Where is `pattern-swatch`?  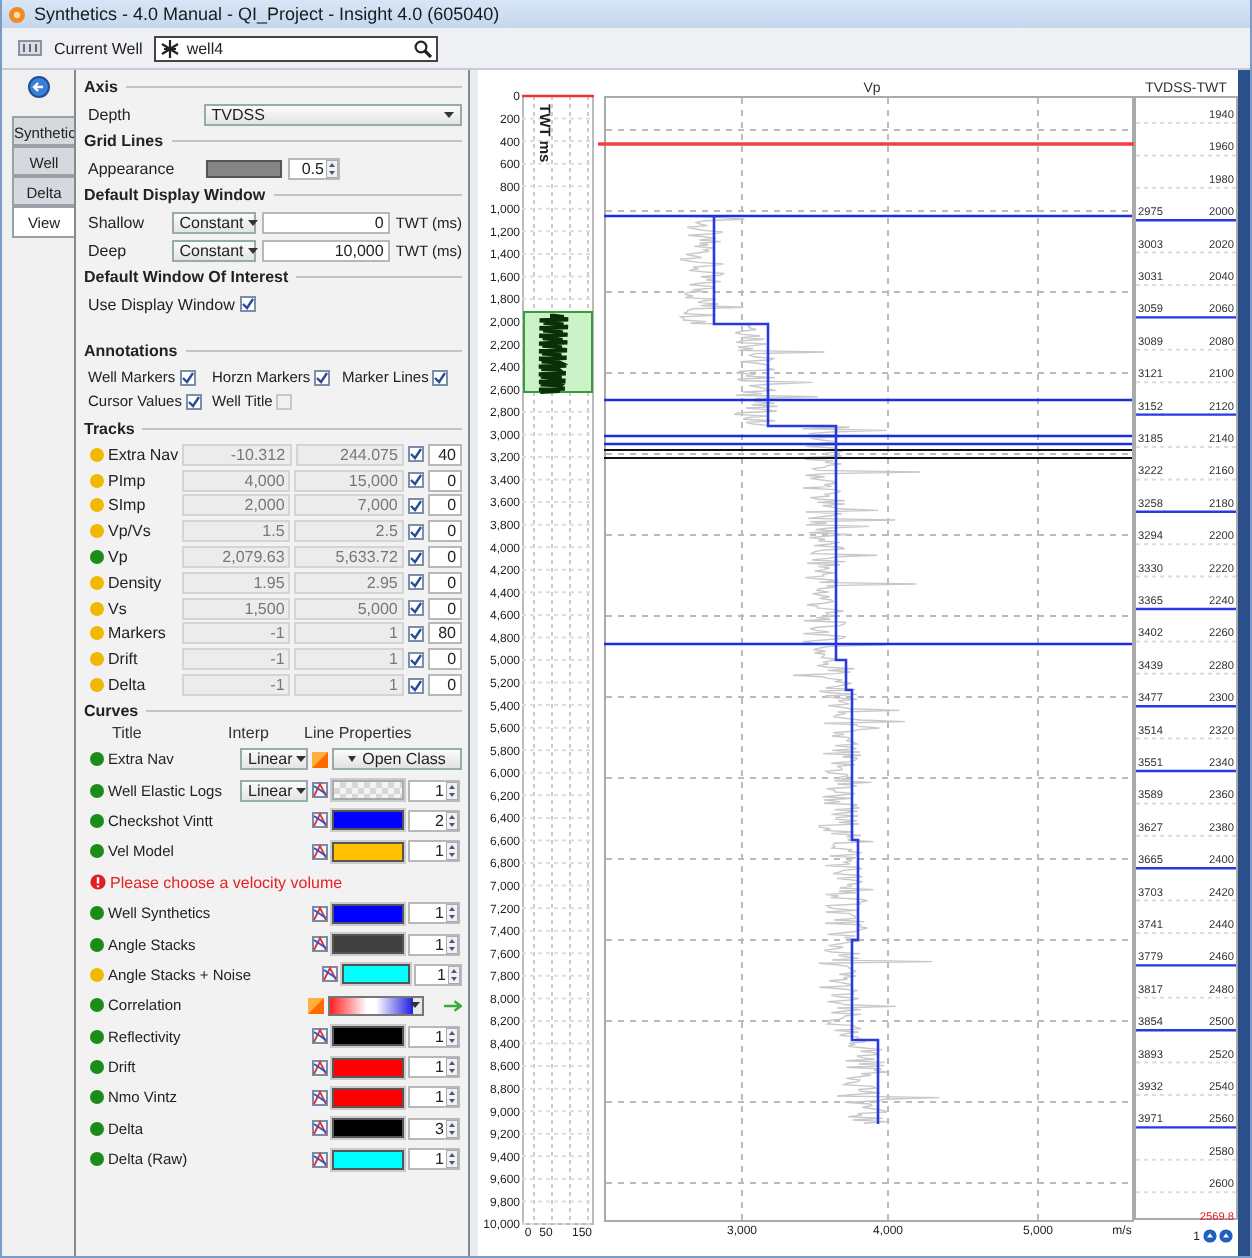
pattern-swatch is located at coordinates (368, 790).